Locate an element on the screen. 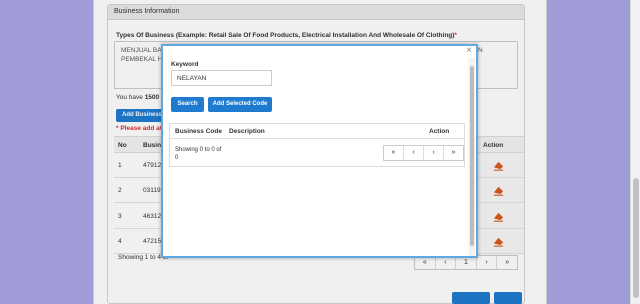  page-scrollbar is located at coordinates (635, 152).